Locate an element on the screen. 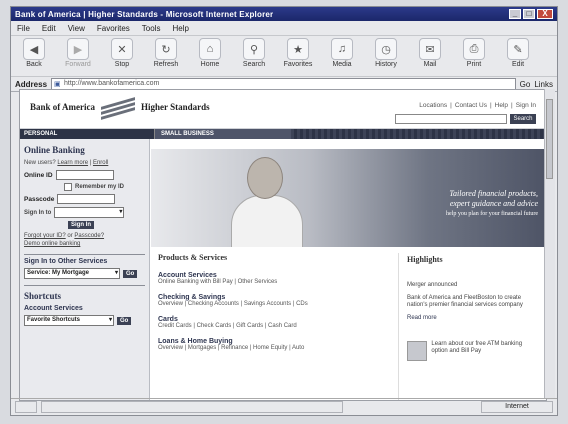  product-heading: Account Services is located at coordinates (271, 275).